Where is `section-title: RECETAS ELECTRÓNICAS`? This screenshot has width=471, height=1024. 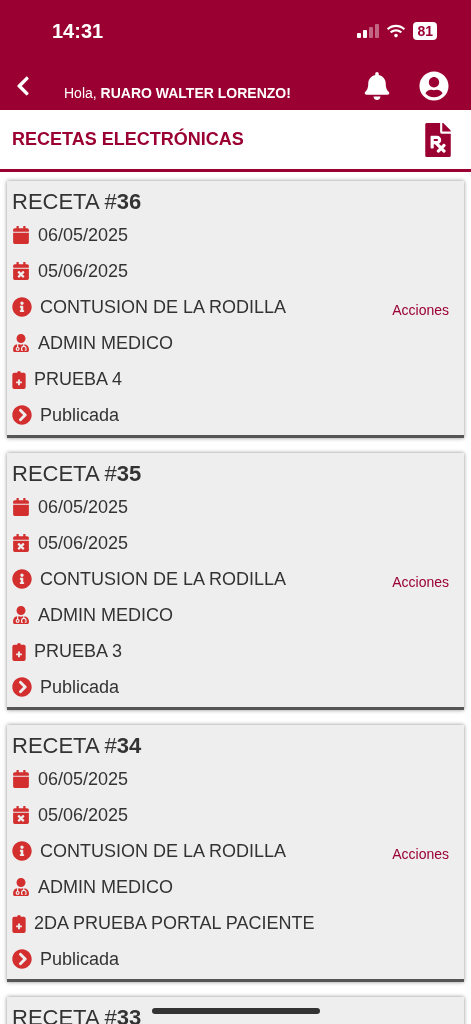 section-title: RECETAS ELECTRÓNICAS is located at coordinates (128, 139).